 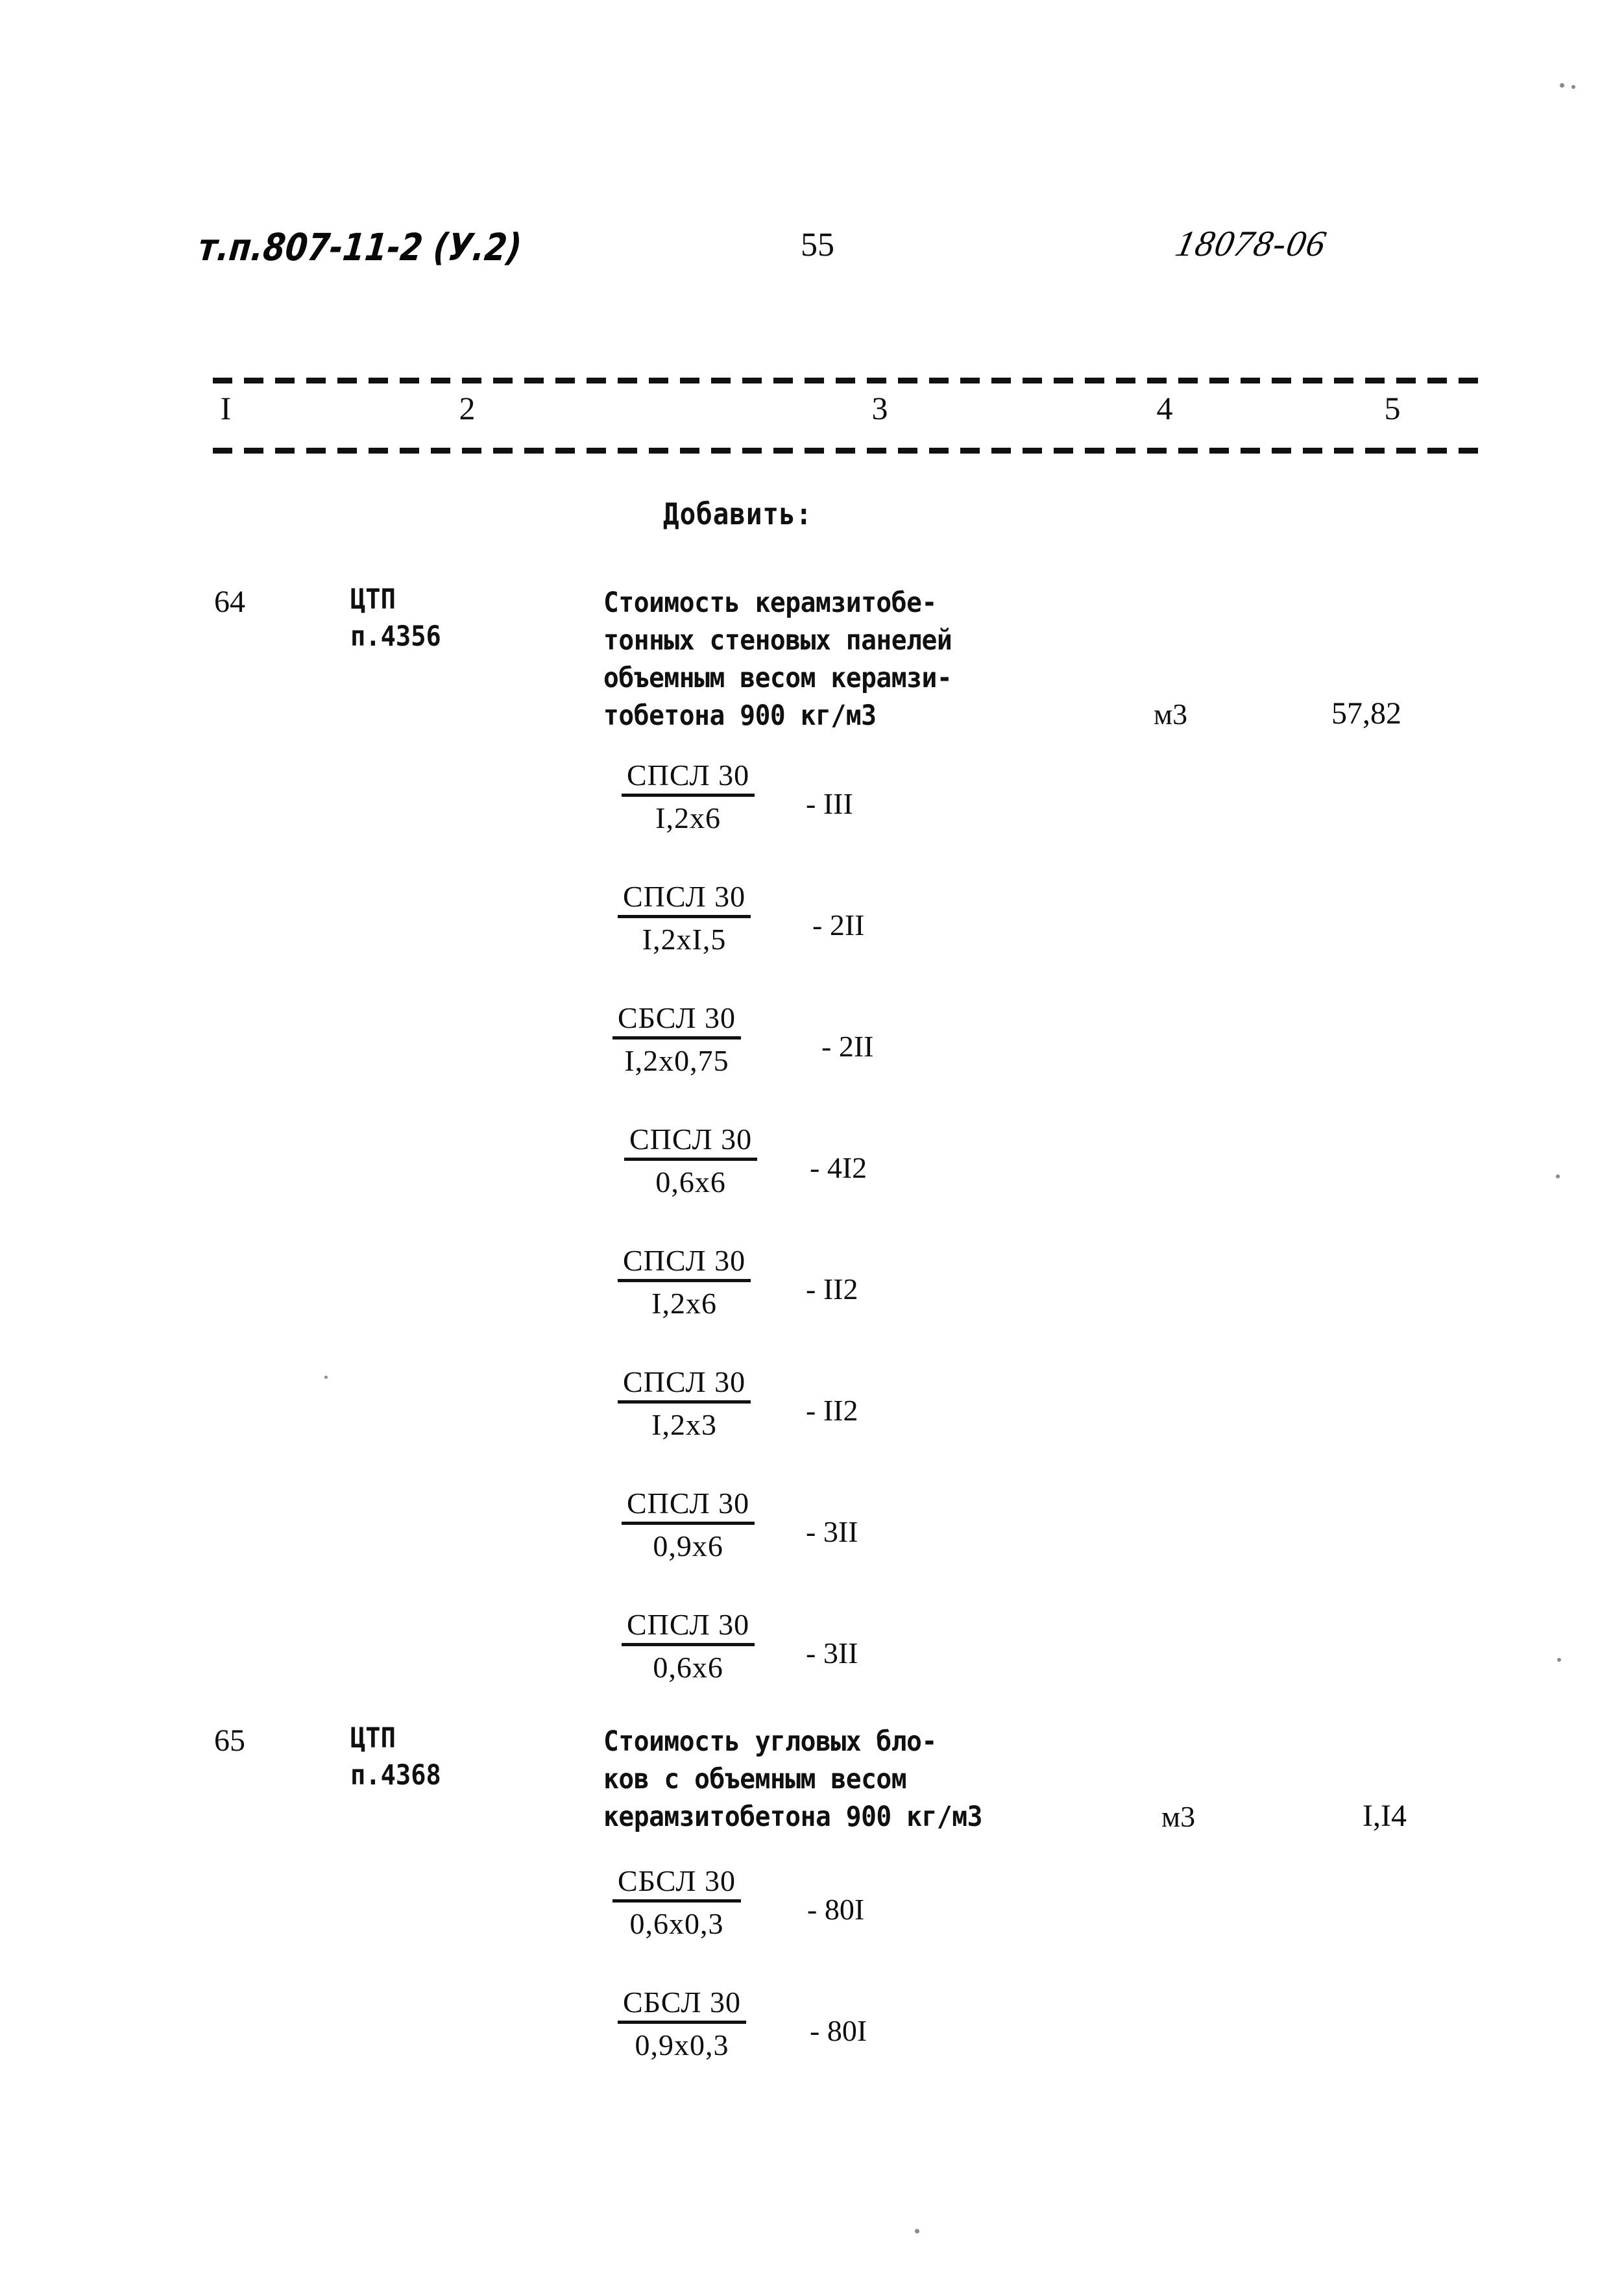 I want to click on panel-mark: - III, so click(x=829, y=803).